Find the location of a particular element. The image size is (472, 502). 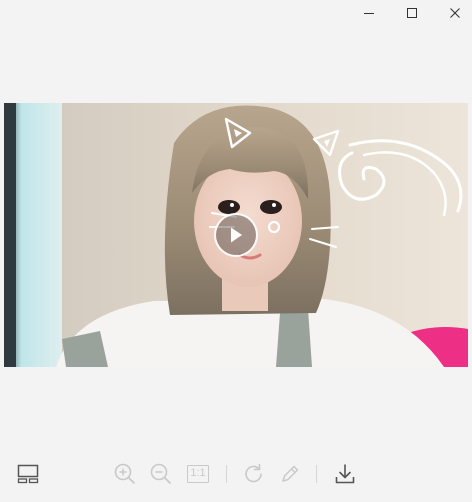

zoom-out-button is located at coordinates (161, 474).